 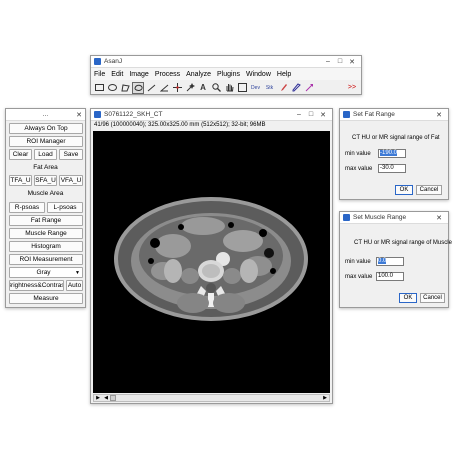 I want to click on fat-min-value: -190.0, so click(x=389, y=153).